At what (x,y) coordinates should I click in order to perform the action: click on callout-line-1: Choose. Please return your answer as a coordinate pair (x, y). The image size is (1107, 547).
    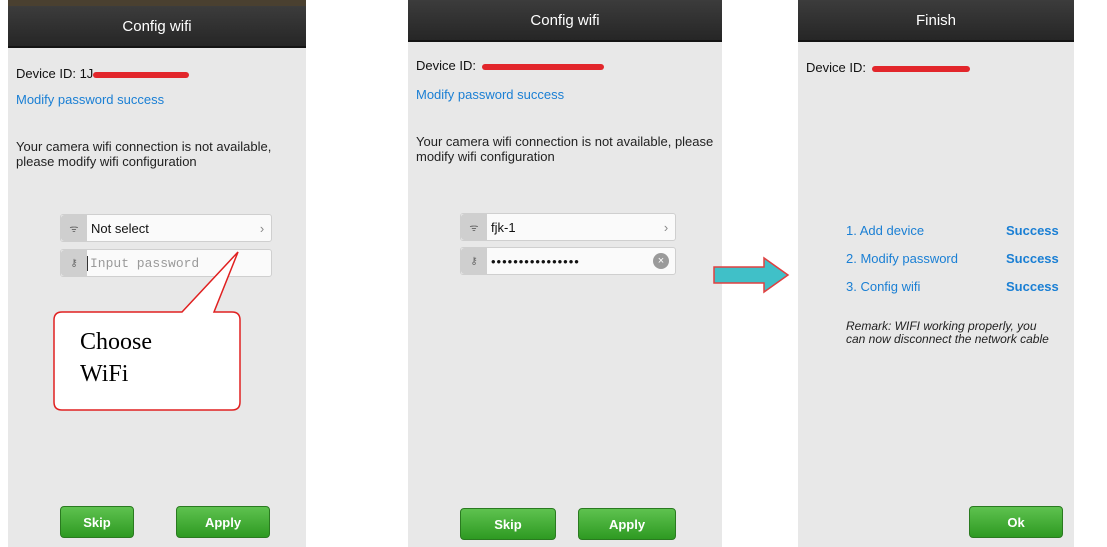
    Looking at the image, I should click on (116, 342).